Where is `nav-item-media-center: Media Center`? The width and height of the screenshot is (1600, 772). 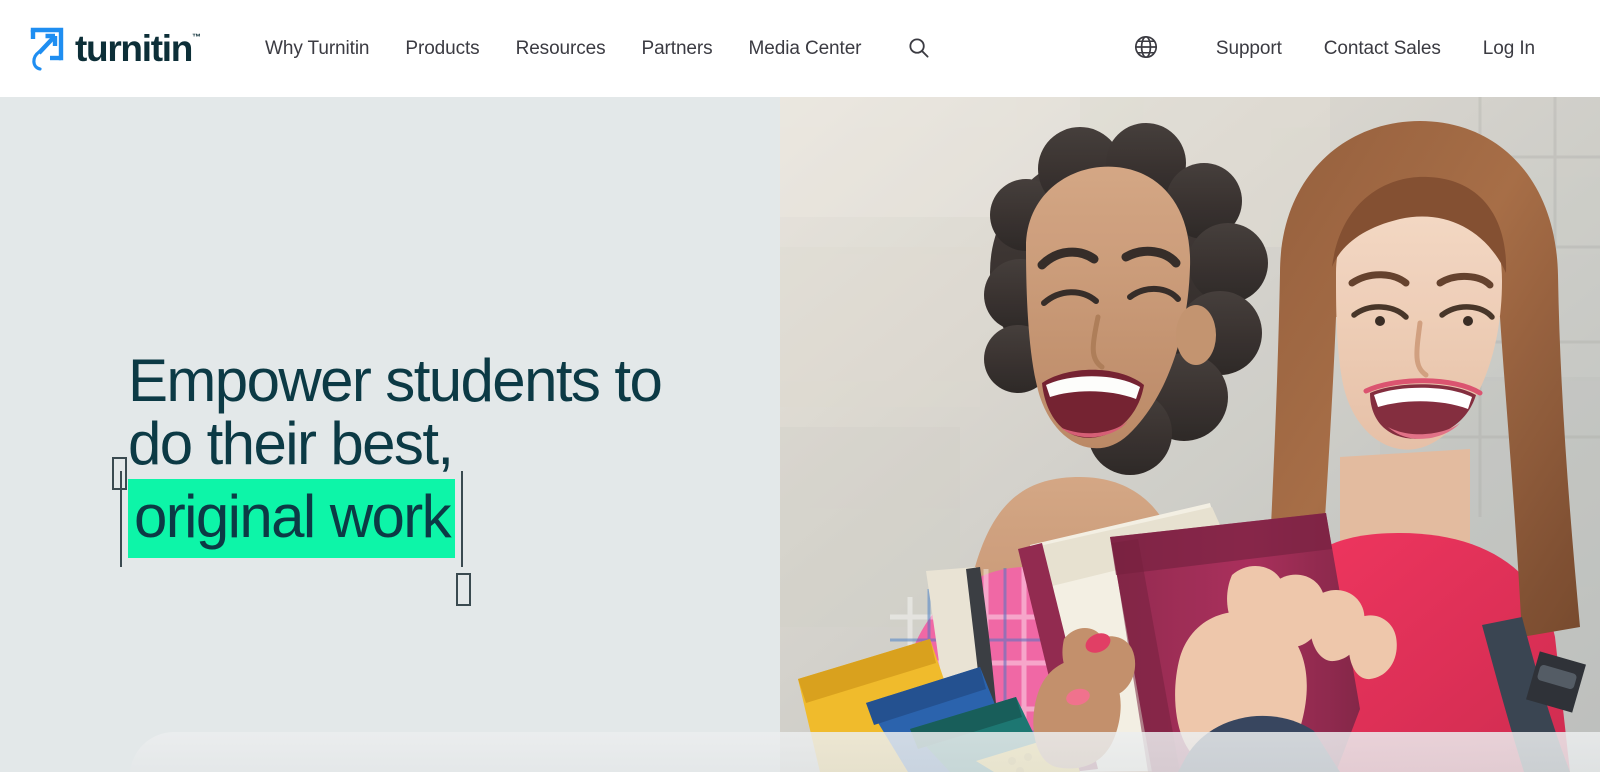
nav-item-media-center: Media Center is located at coordinates (805, 49).